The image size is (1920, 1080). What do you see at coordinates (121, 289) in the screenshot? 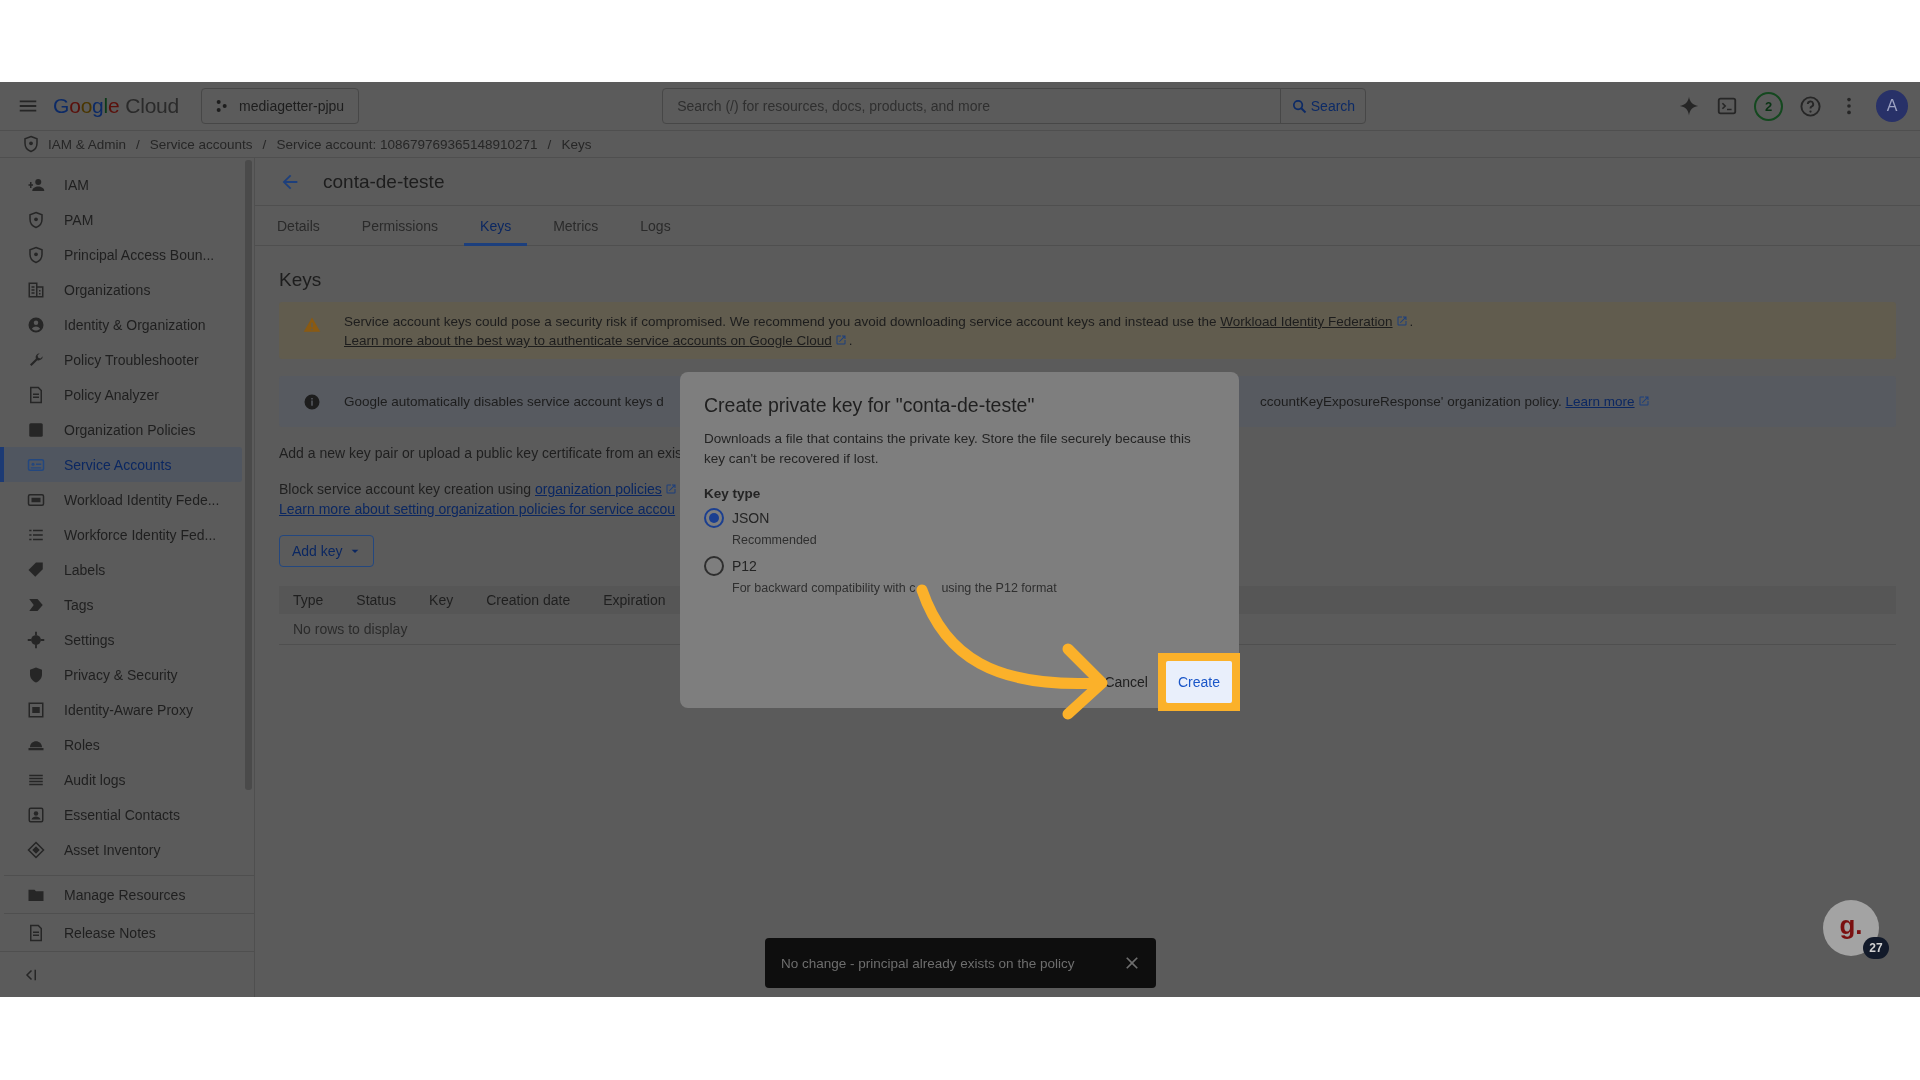
I see `sidebar-item: Organizations` at bounding box center [121, 289].